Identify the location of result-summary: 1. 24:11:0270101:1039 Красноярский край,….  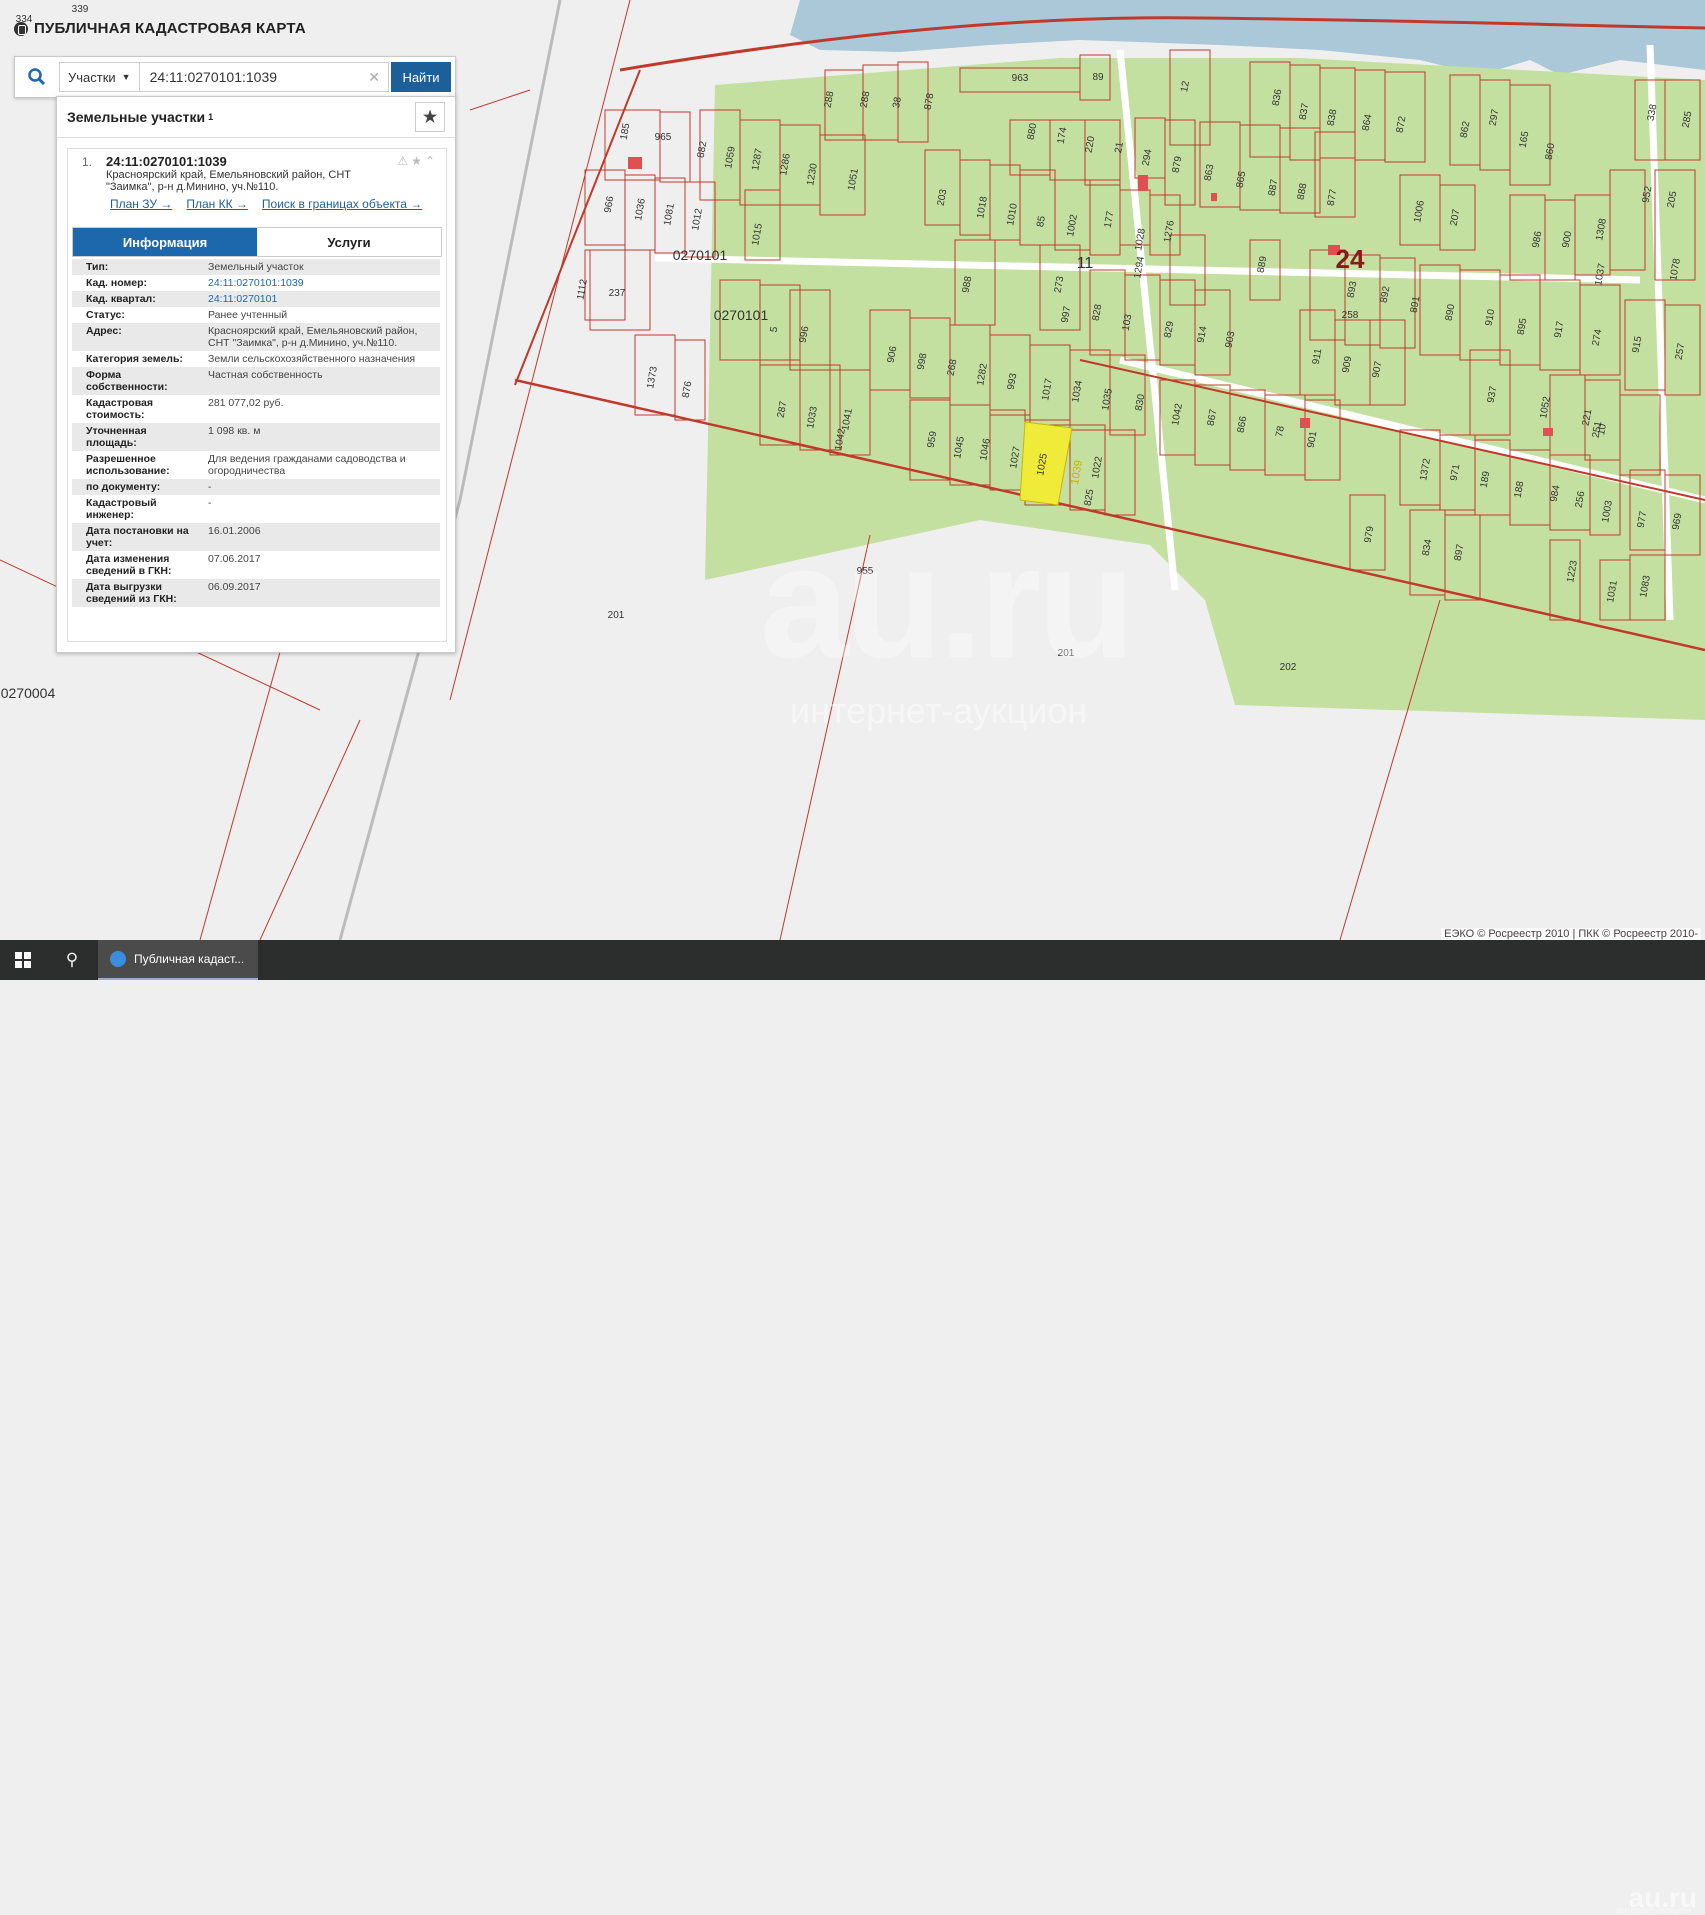
(257, 188).